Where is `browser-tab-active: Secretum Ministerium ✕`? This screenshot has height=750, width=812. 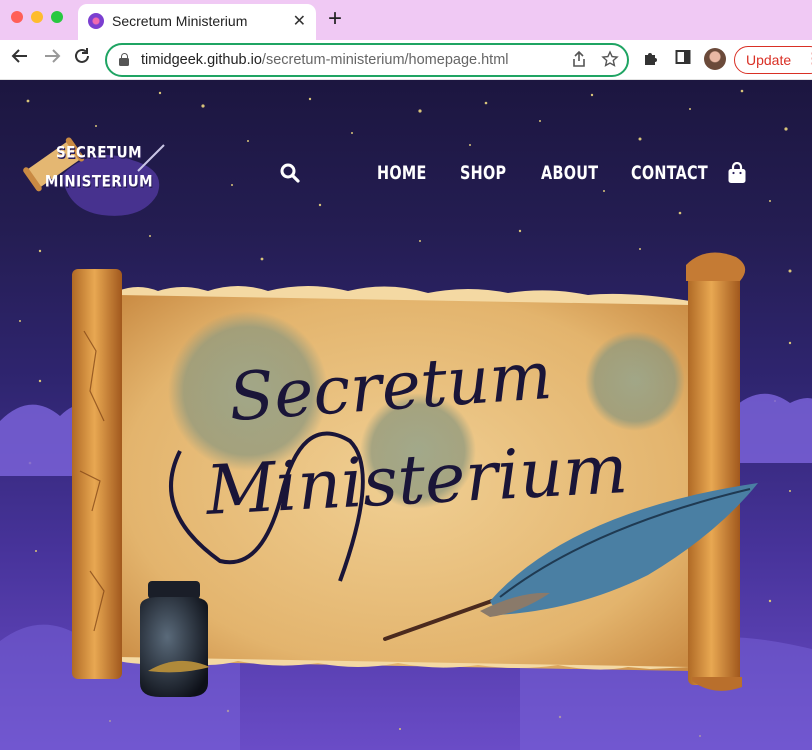
browser-tab-active: Secretum Ministerium ✕ is located at coordinates (197, 22).